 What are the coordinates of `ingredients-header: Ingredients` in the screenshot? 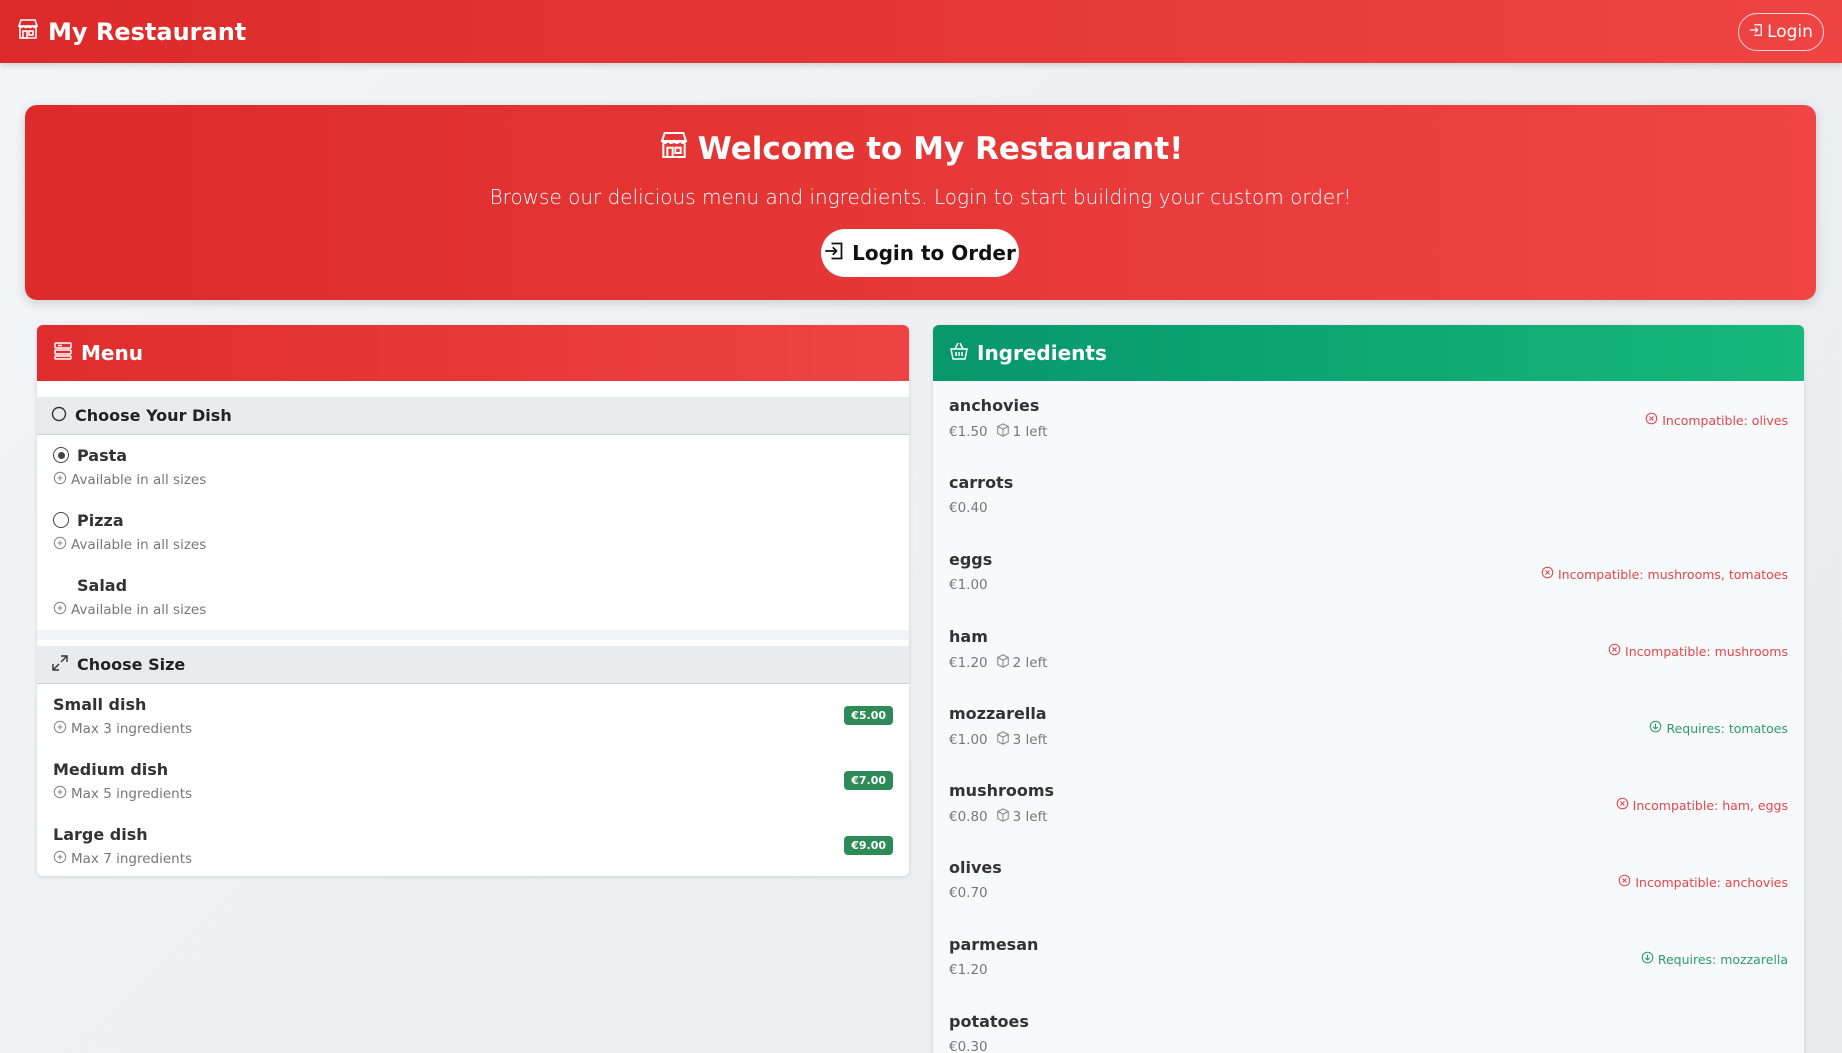 It's located at (1368, 353).